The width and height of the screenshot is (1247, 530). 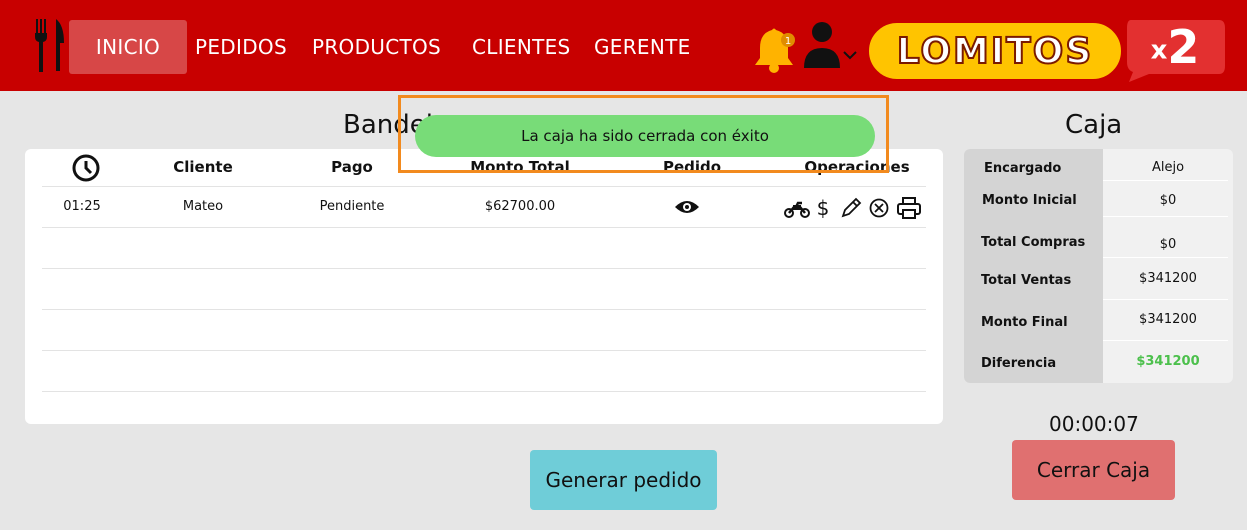 What do you see at coordinates (687, 207) in the screenshot?
I see `eye-icon` at bounding box center [687, 207].